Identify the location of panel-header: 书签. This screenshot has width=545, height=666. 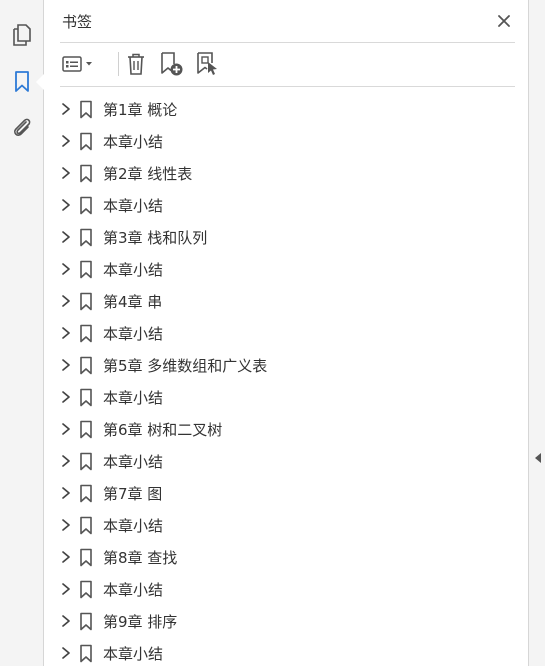
(287, 22).